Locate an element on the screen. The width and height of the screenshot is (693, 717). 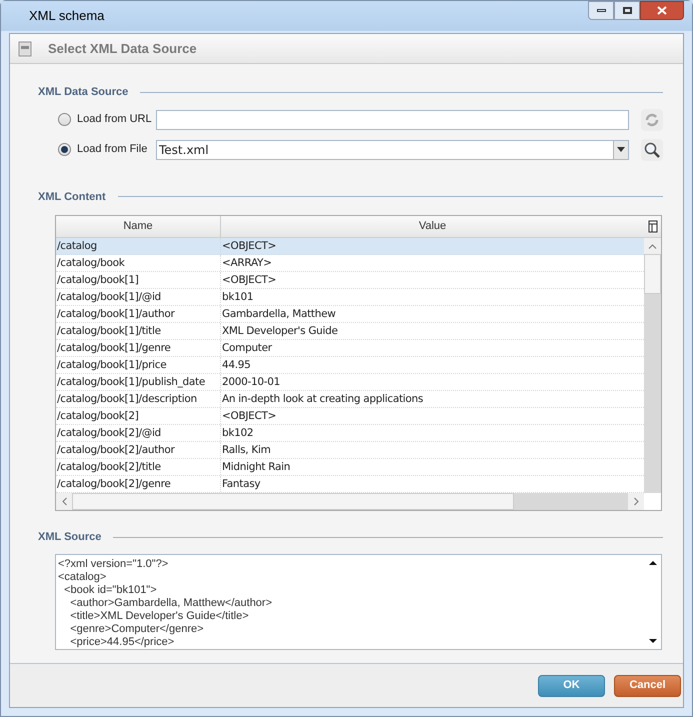
columns-icon is located at coordinates (653, 226).